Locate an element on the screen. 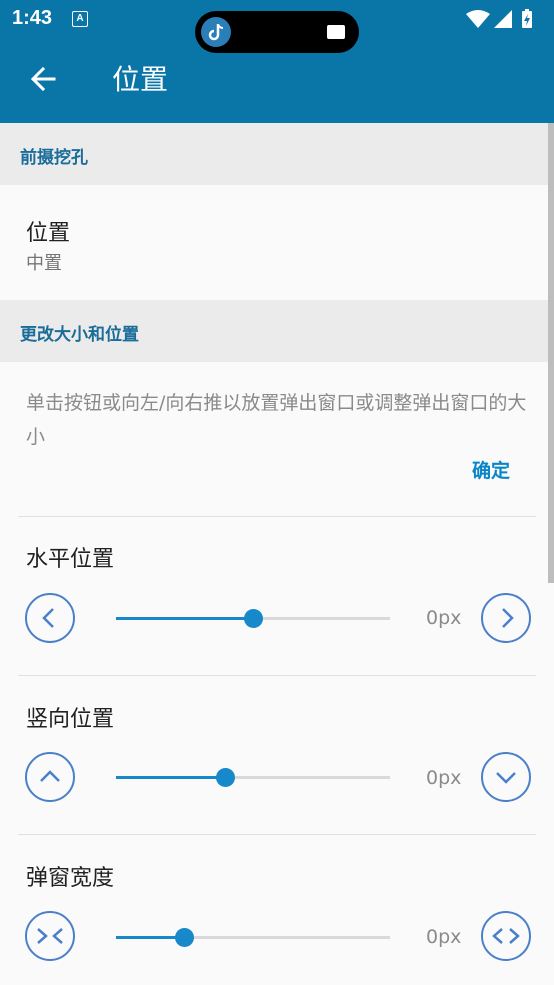  horizontal-position-slider is located at coordinates (253, 618).